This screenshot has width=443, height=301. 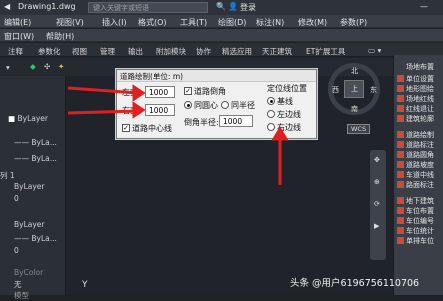 What do you see at coordinates (139, 110) in the screenshot?
I see `arrow-right-width-head` at bounding box center [139, 110].